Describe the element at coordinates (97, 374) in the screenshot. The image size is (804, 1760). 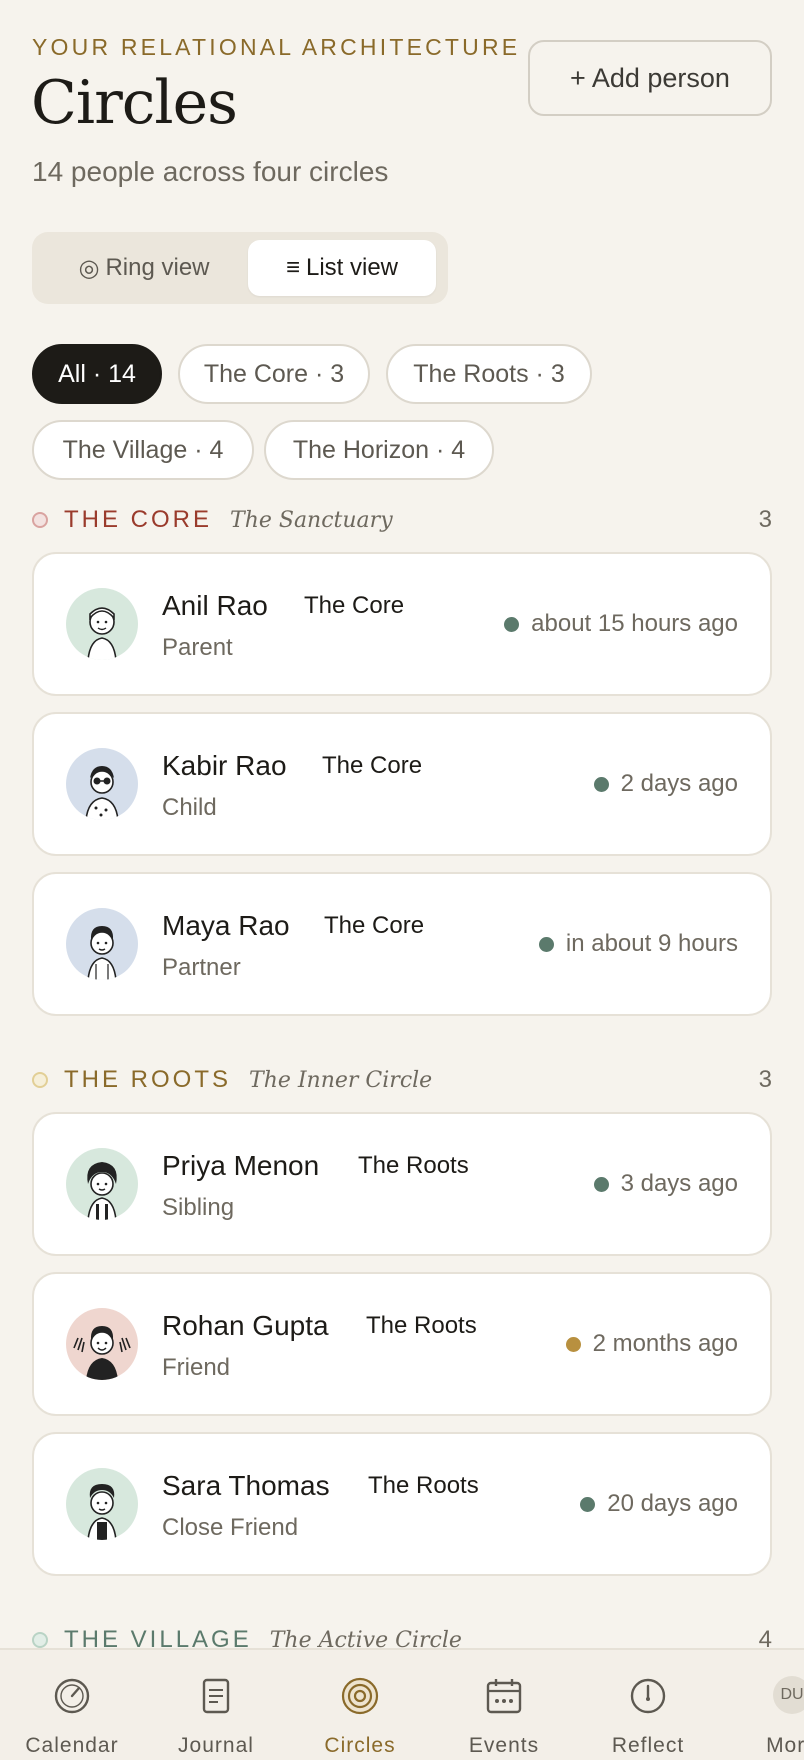
I see `filter-chip-all: All · 14` at that location.